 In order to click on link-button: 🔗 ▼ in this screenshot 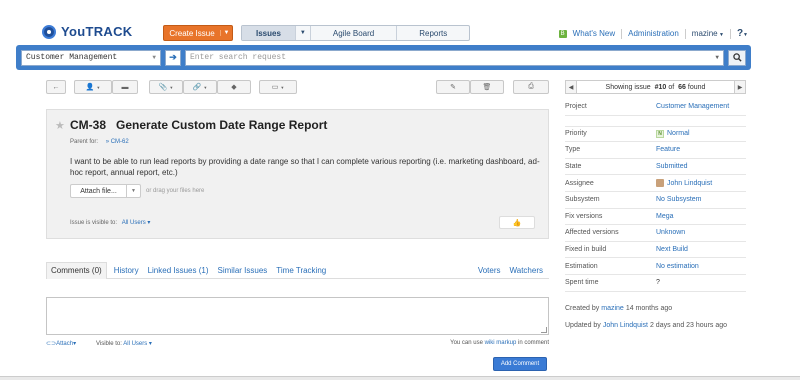, I will do `click(200, 87)`.